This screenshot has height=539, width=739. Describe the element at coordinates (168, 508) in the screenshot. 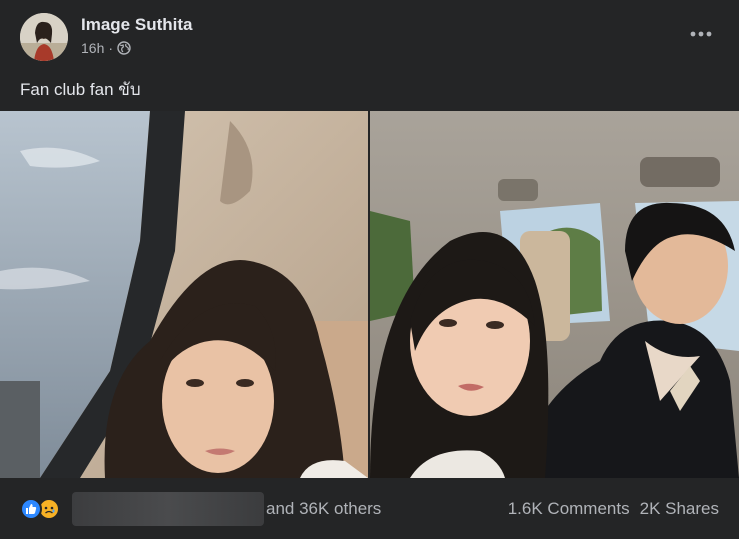

I see `blurred-reactor-names` at that location.